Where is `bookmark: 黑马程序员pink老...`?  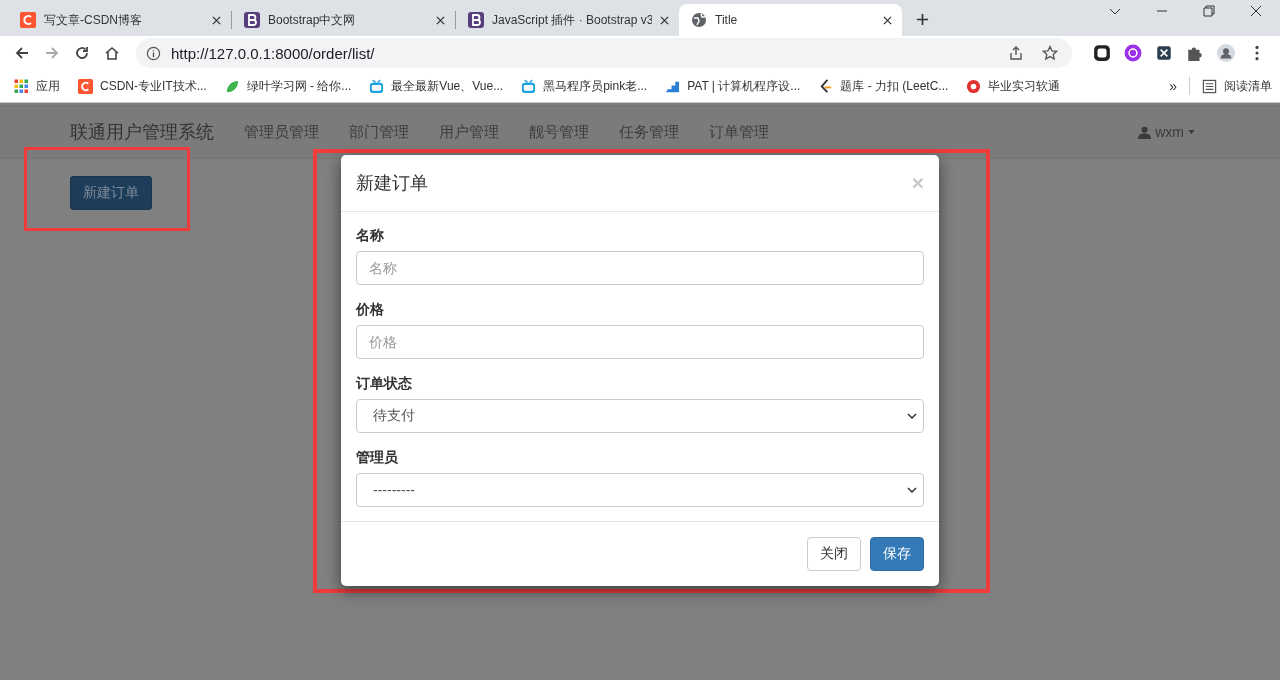
bookmark: 黑马程序员pink老... is located at coordinates (584, 86).